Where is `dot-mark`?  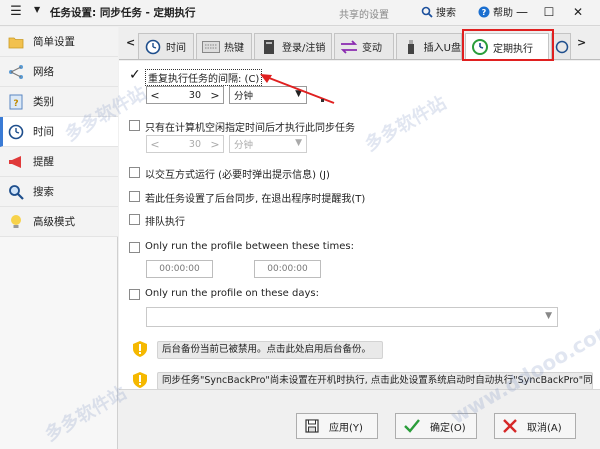 dot-mark is located at coordinates (322, 100).